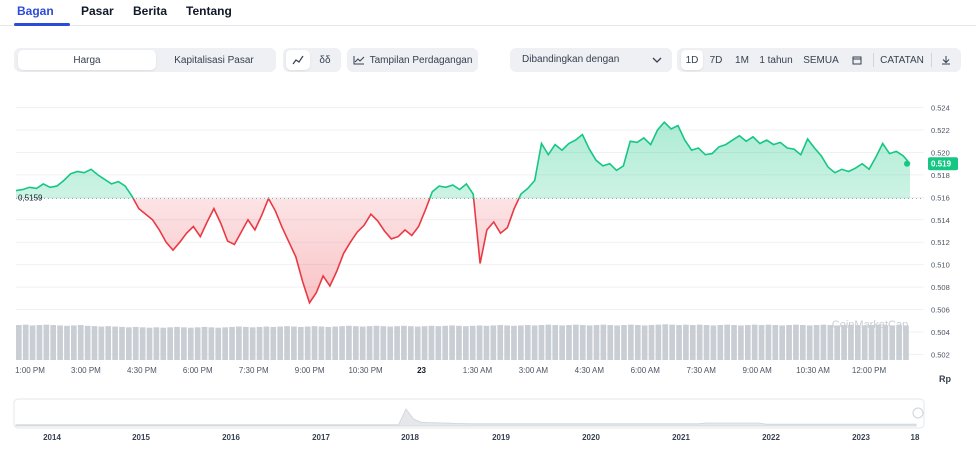 This screenshot has width=976, height=464. I want to click on y-tick-label: 0.506, so click(940, 310).